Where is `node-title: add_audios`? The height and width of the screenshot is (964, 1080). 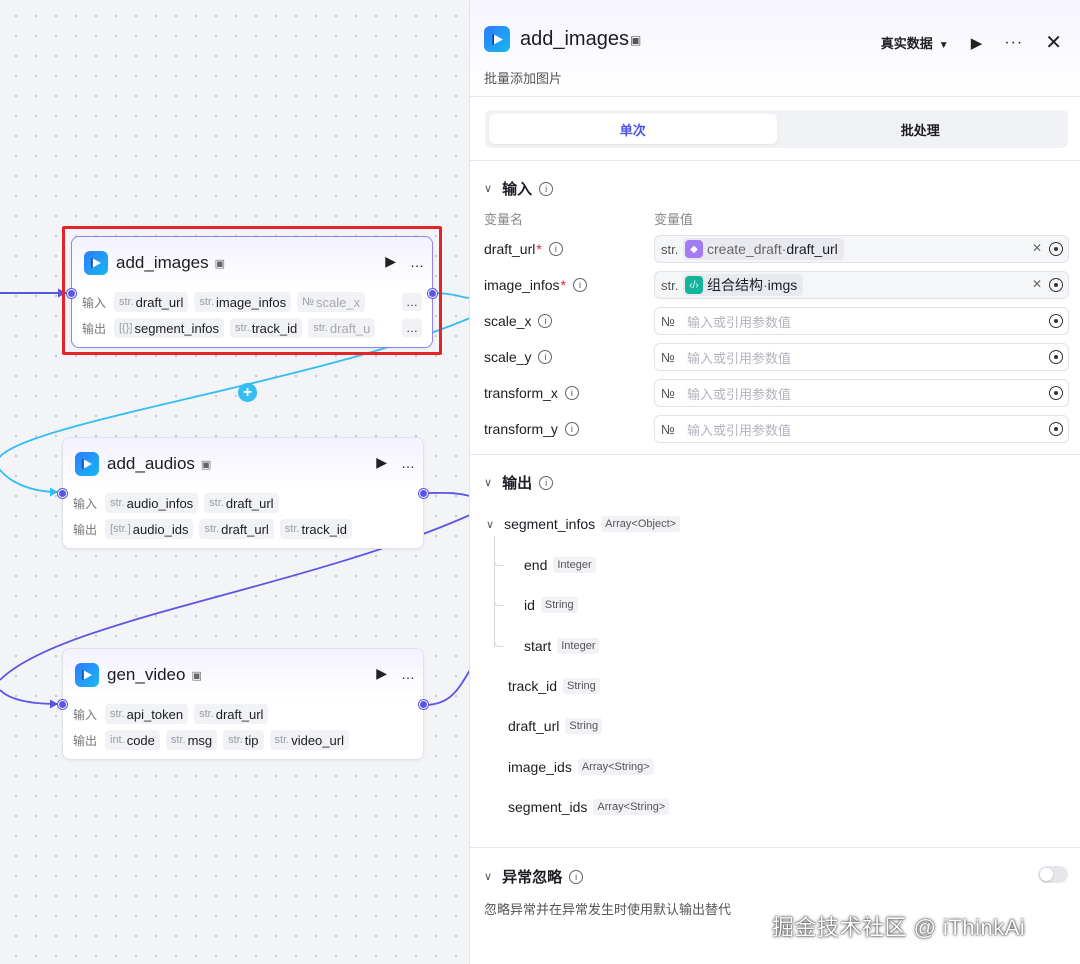 node-title: add_audios is located at coordinates (151, 463).